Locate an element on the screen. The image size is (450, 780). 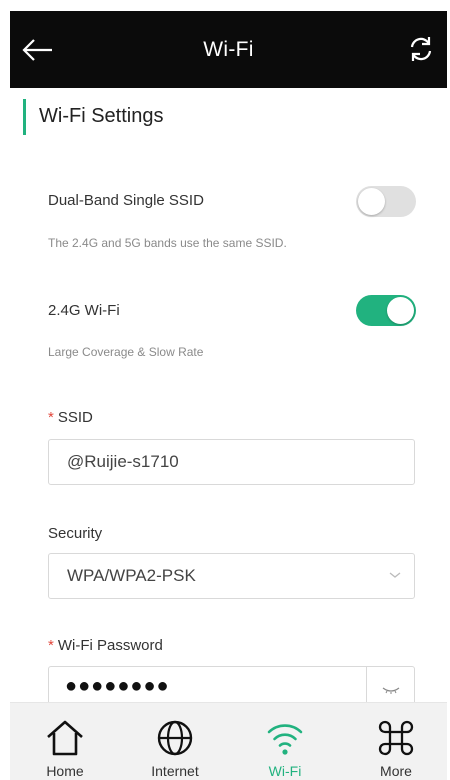
wifi-icon is located at coordinates (285, 739).